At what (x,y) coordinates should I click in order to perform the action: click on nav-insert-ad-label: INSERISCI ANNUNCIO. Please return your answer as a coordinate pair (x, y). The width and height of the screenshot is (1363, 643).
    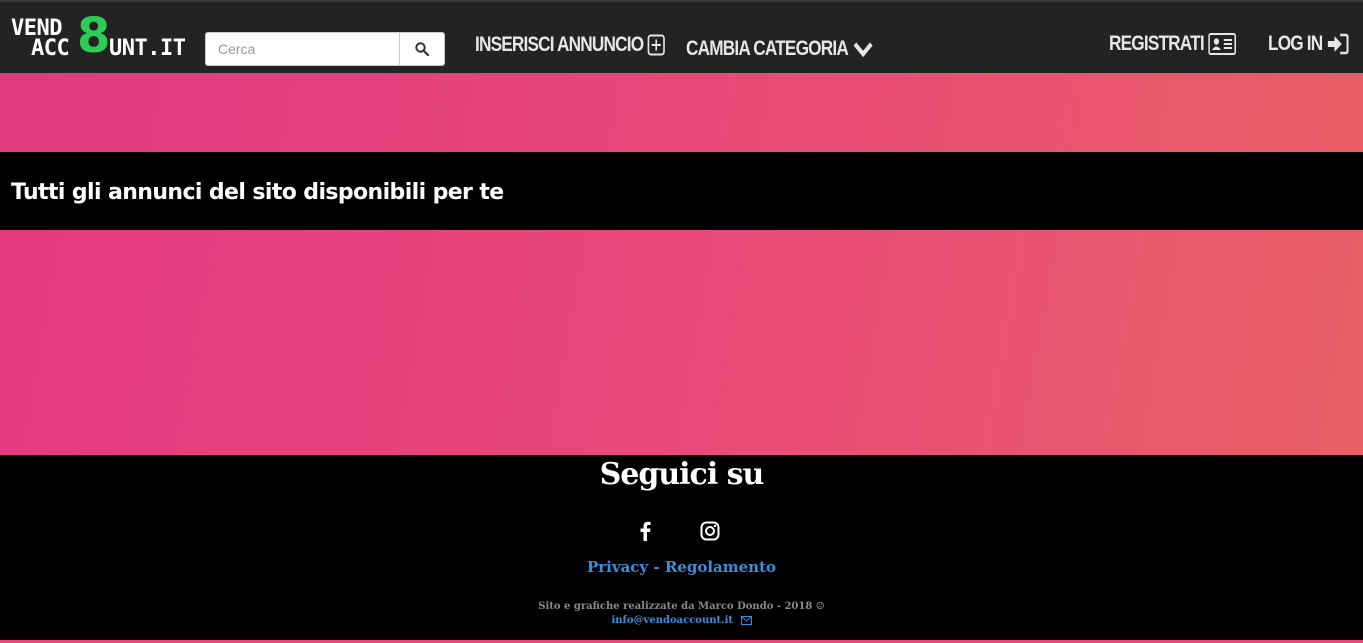
    Looking at the image, I should click on (559, 44).